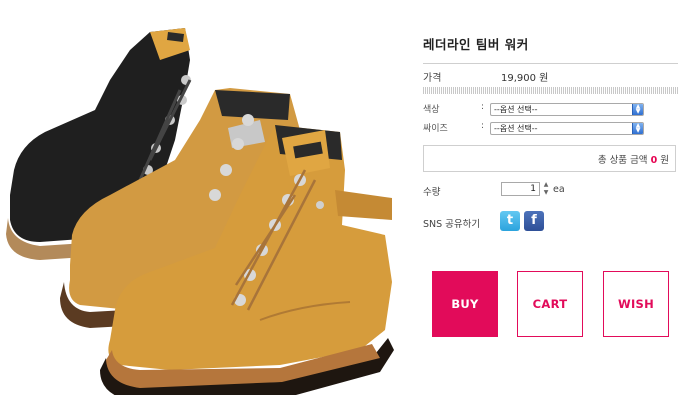 The image size is (700, 403). What do you see at coordinates (520, 189) in the screenshot?
I see `quantity-input: 1` at bounding box center [520, 189].